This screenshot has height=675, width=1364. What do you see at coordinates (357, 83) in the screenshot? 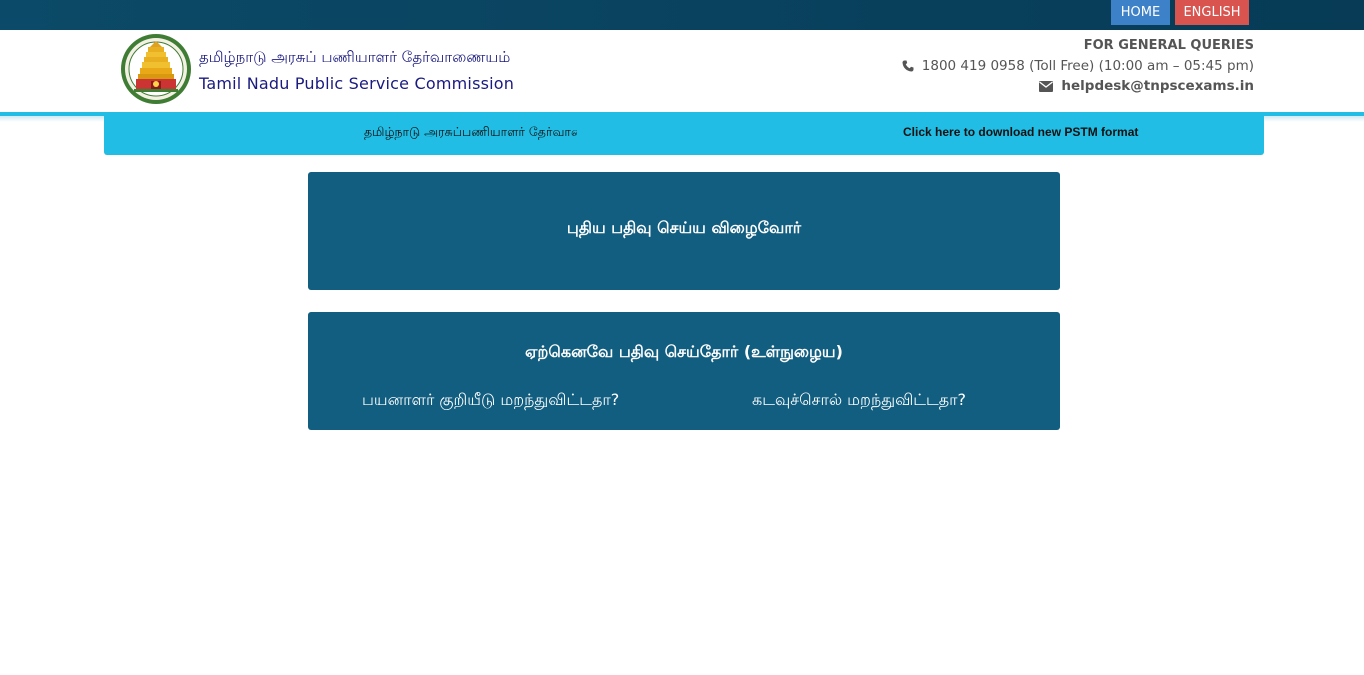
I see `header-title-english: Tamil Nadu Public Service Commission` at bounding box center [357, 83].